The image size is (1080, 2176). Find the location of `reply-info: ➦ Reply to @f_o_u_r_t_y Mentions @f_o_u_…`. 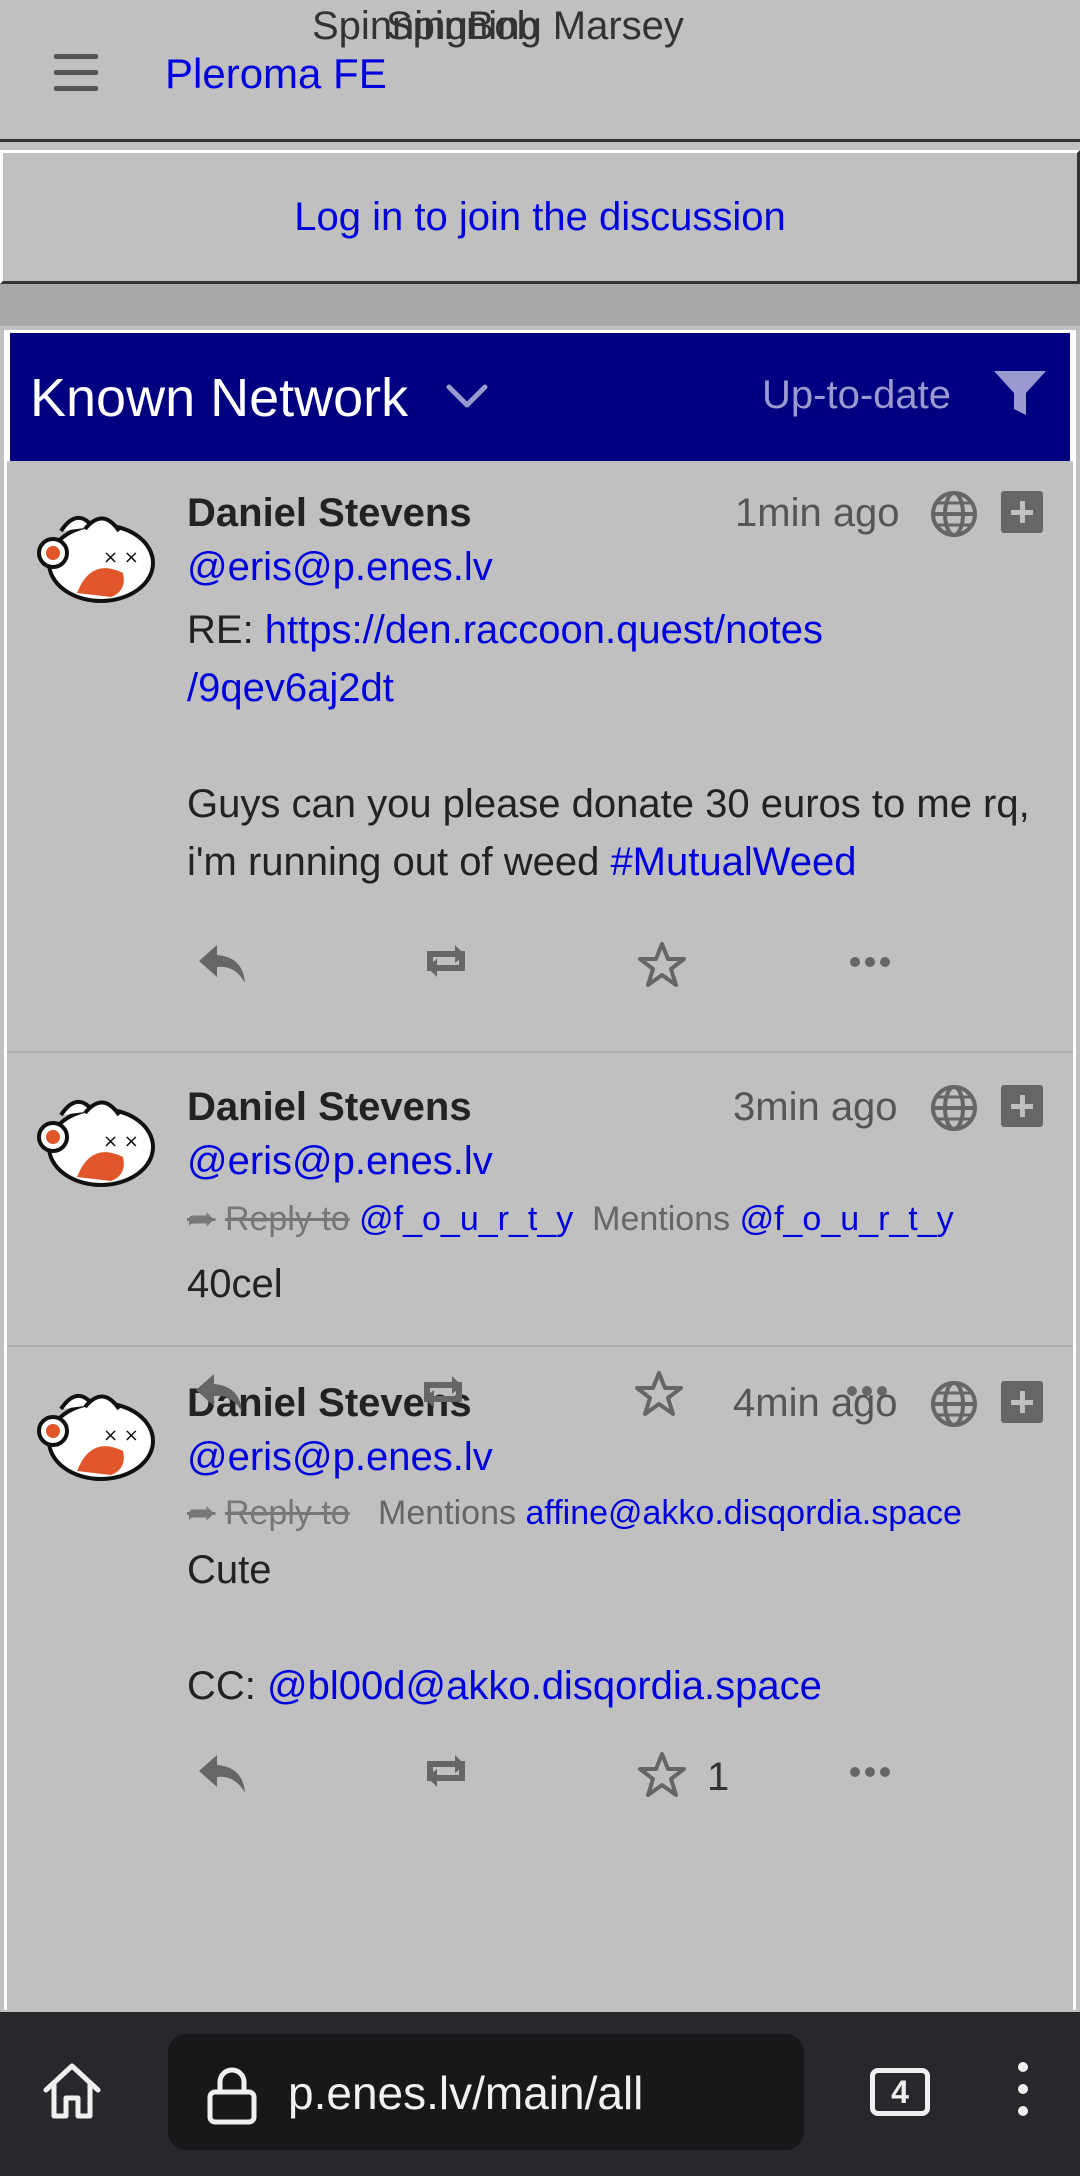

reply-info: ➦ Reply to @f_o_u_r_t_y Mentions @f_o_u_… is located at coordinates (570, 1219).